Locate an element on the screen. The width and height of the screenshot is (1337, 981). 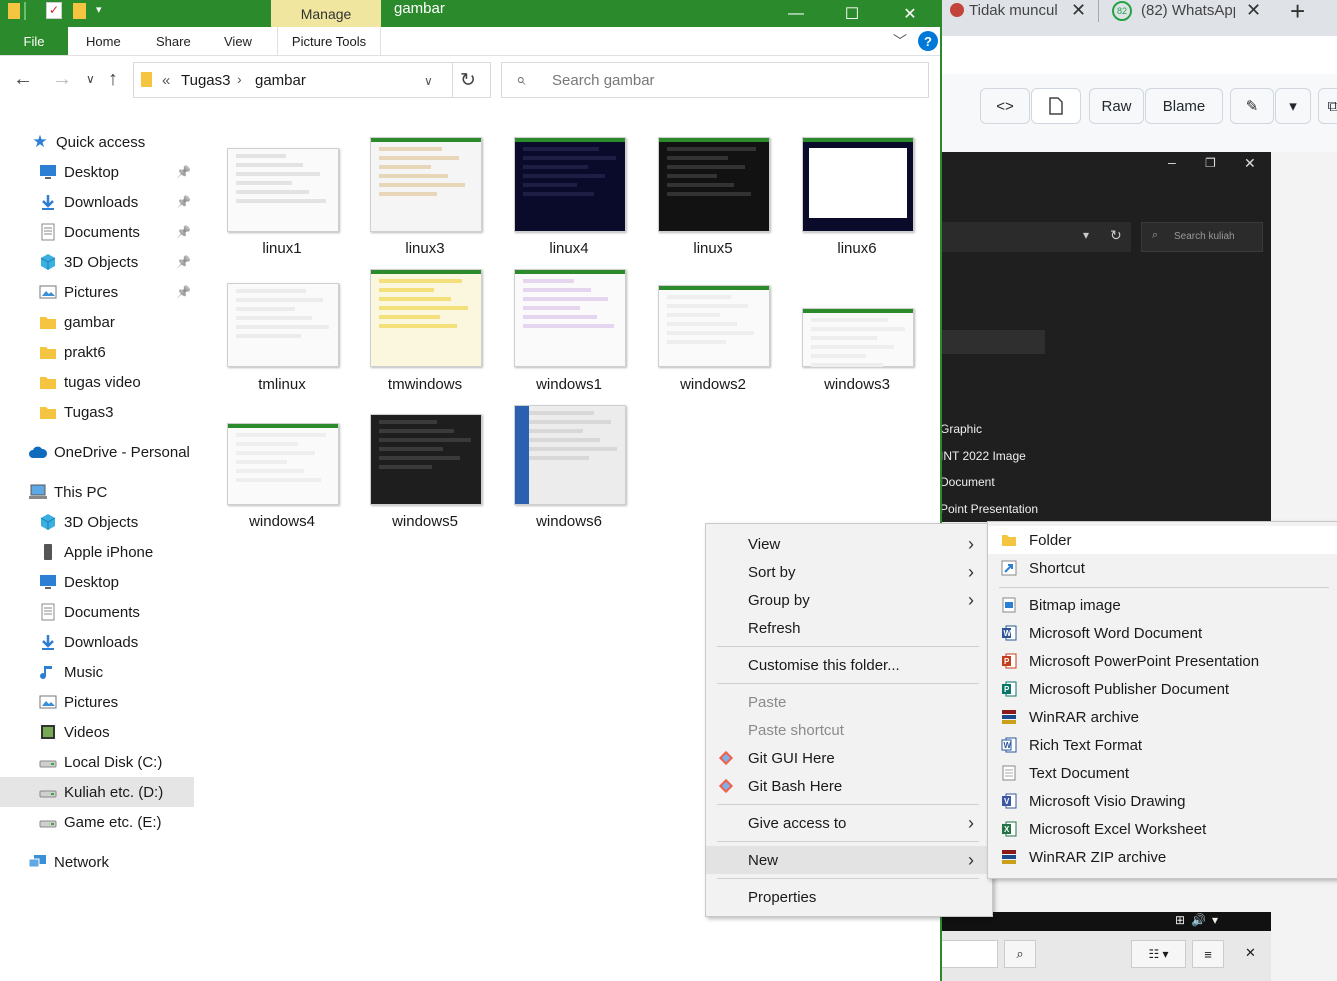
preview-file-button is located at coordinates (1056, 106).